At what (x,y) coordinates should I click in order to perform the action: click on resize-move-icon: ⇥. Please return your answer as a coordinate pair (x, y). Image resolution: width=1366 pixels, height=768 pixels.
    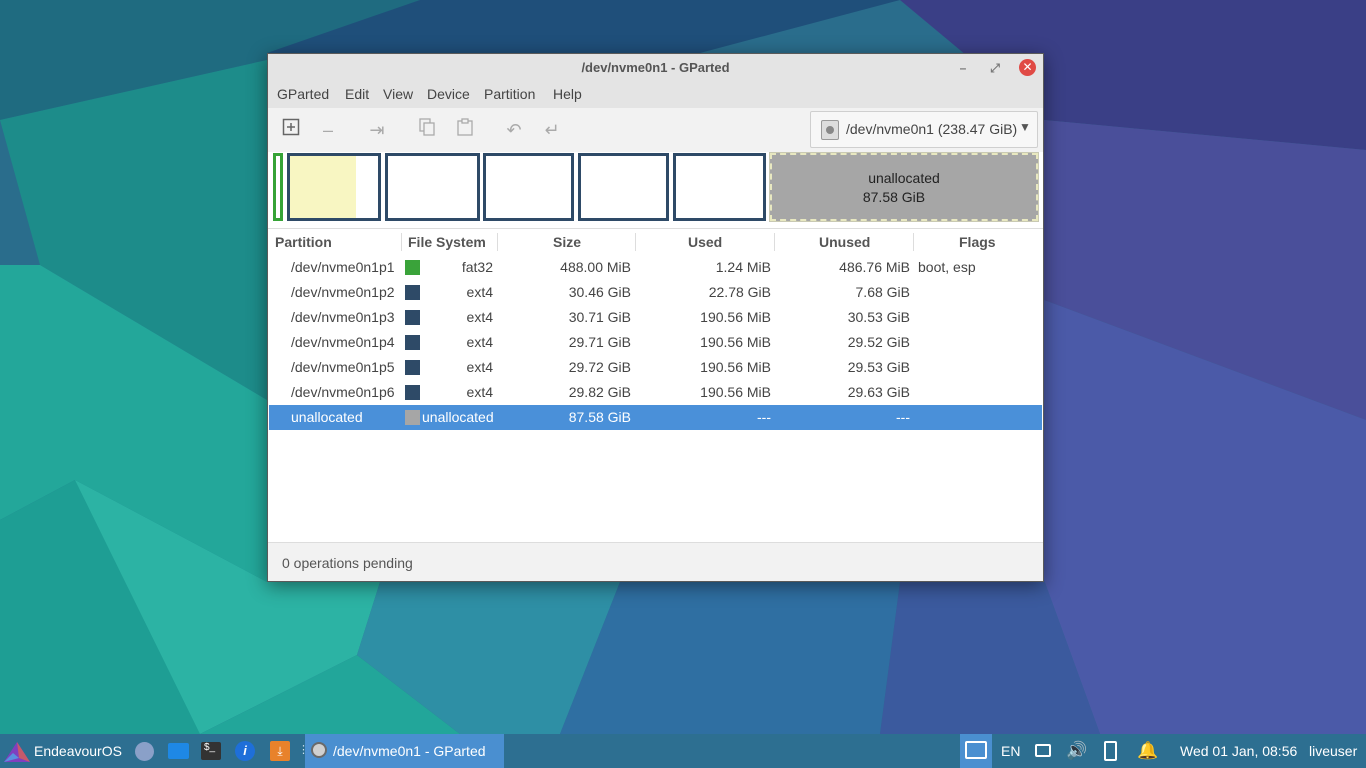
    Looking at the image, I should click on (377, 130).